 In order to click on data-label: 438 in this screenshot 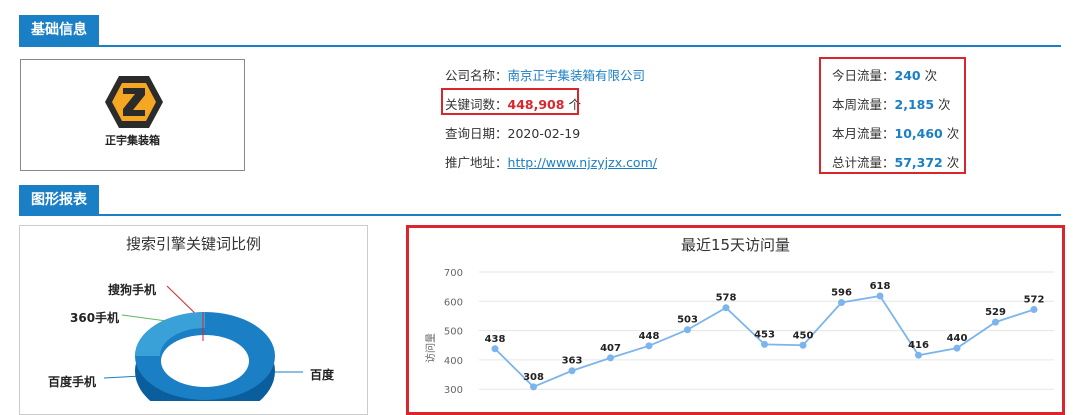, I will do `click(495, 339)`.